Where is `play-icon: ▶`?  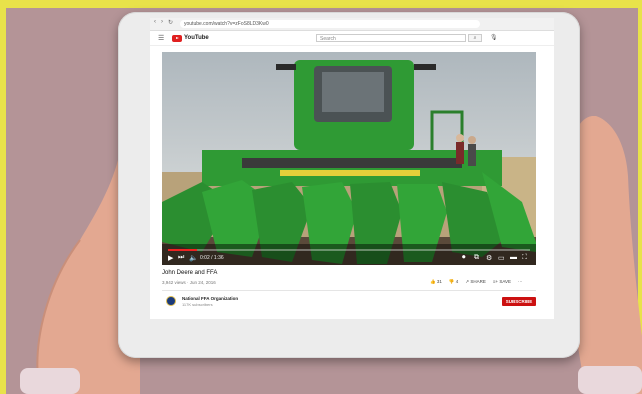
play-icon: ▶ is located at coordinates (170, 258).